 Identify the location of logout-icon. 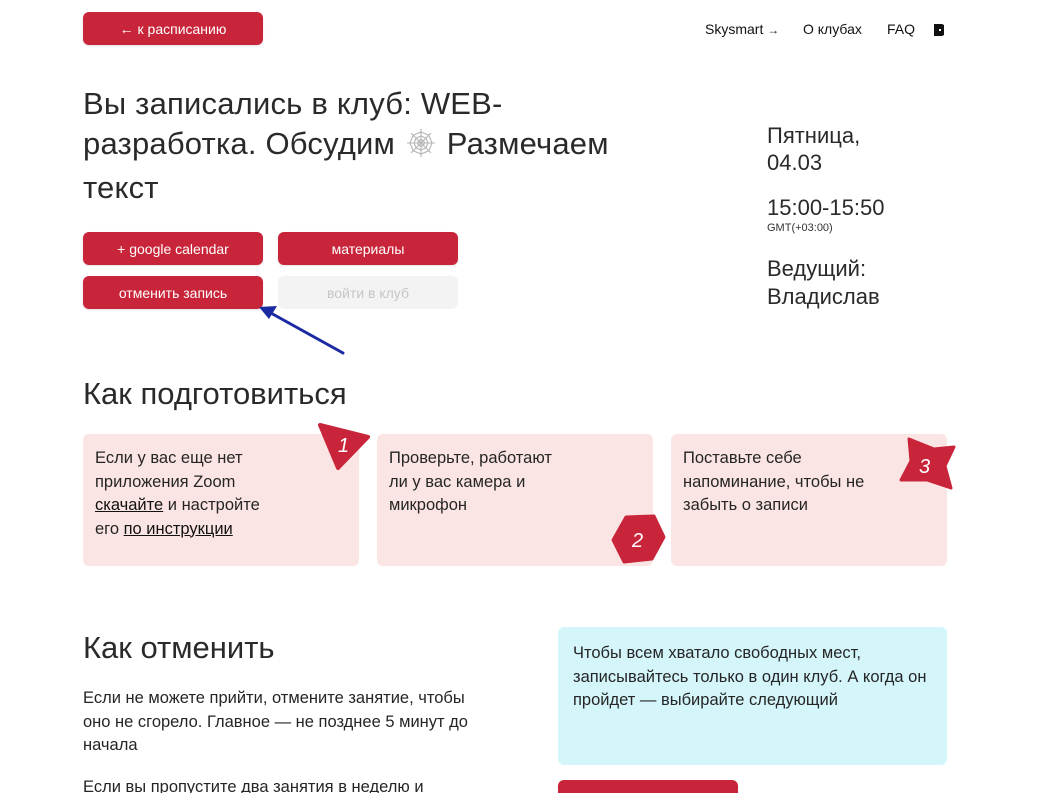
(939, 30).